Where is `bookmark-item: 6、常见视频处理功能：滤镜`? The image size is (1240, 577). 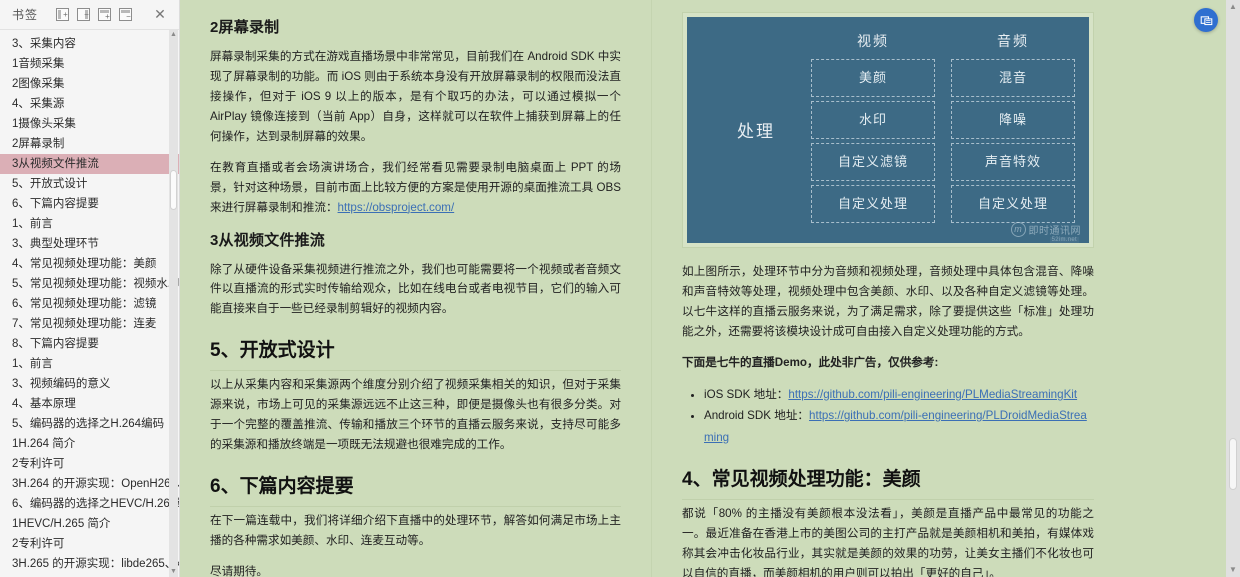
bookmark-item: 6、常见视频处理功能：滤镜 is located at coordinates (89, 304).